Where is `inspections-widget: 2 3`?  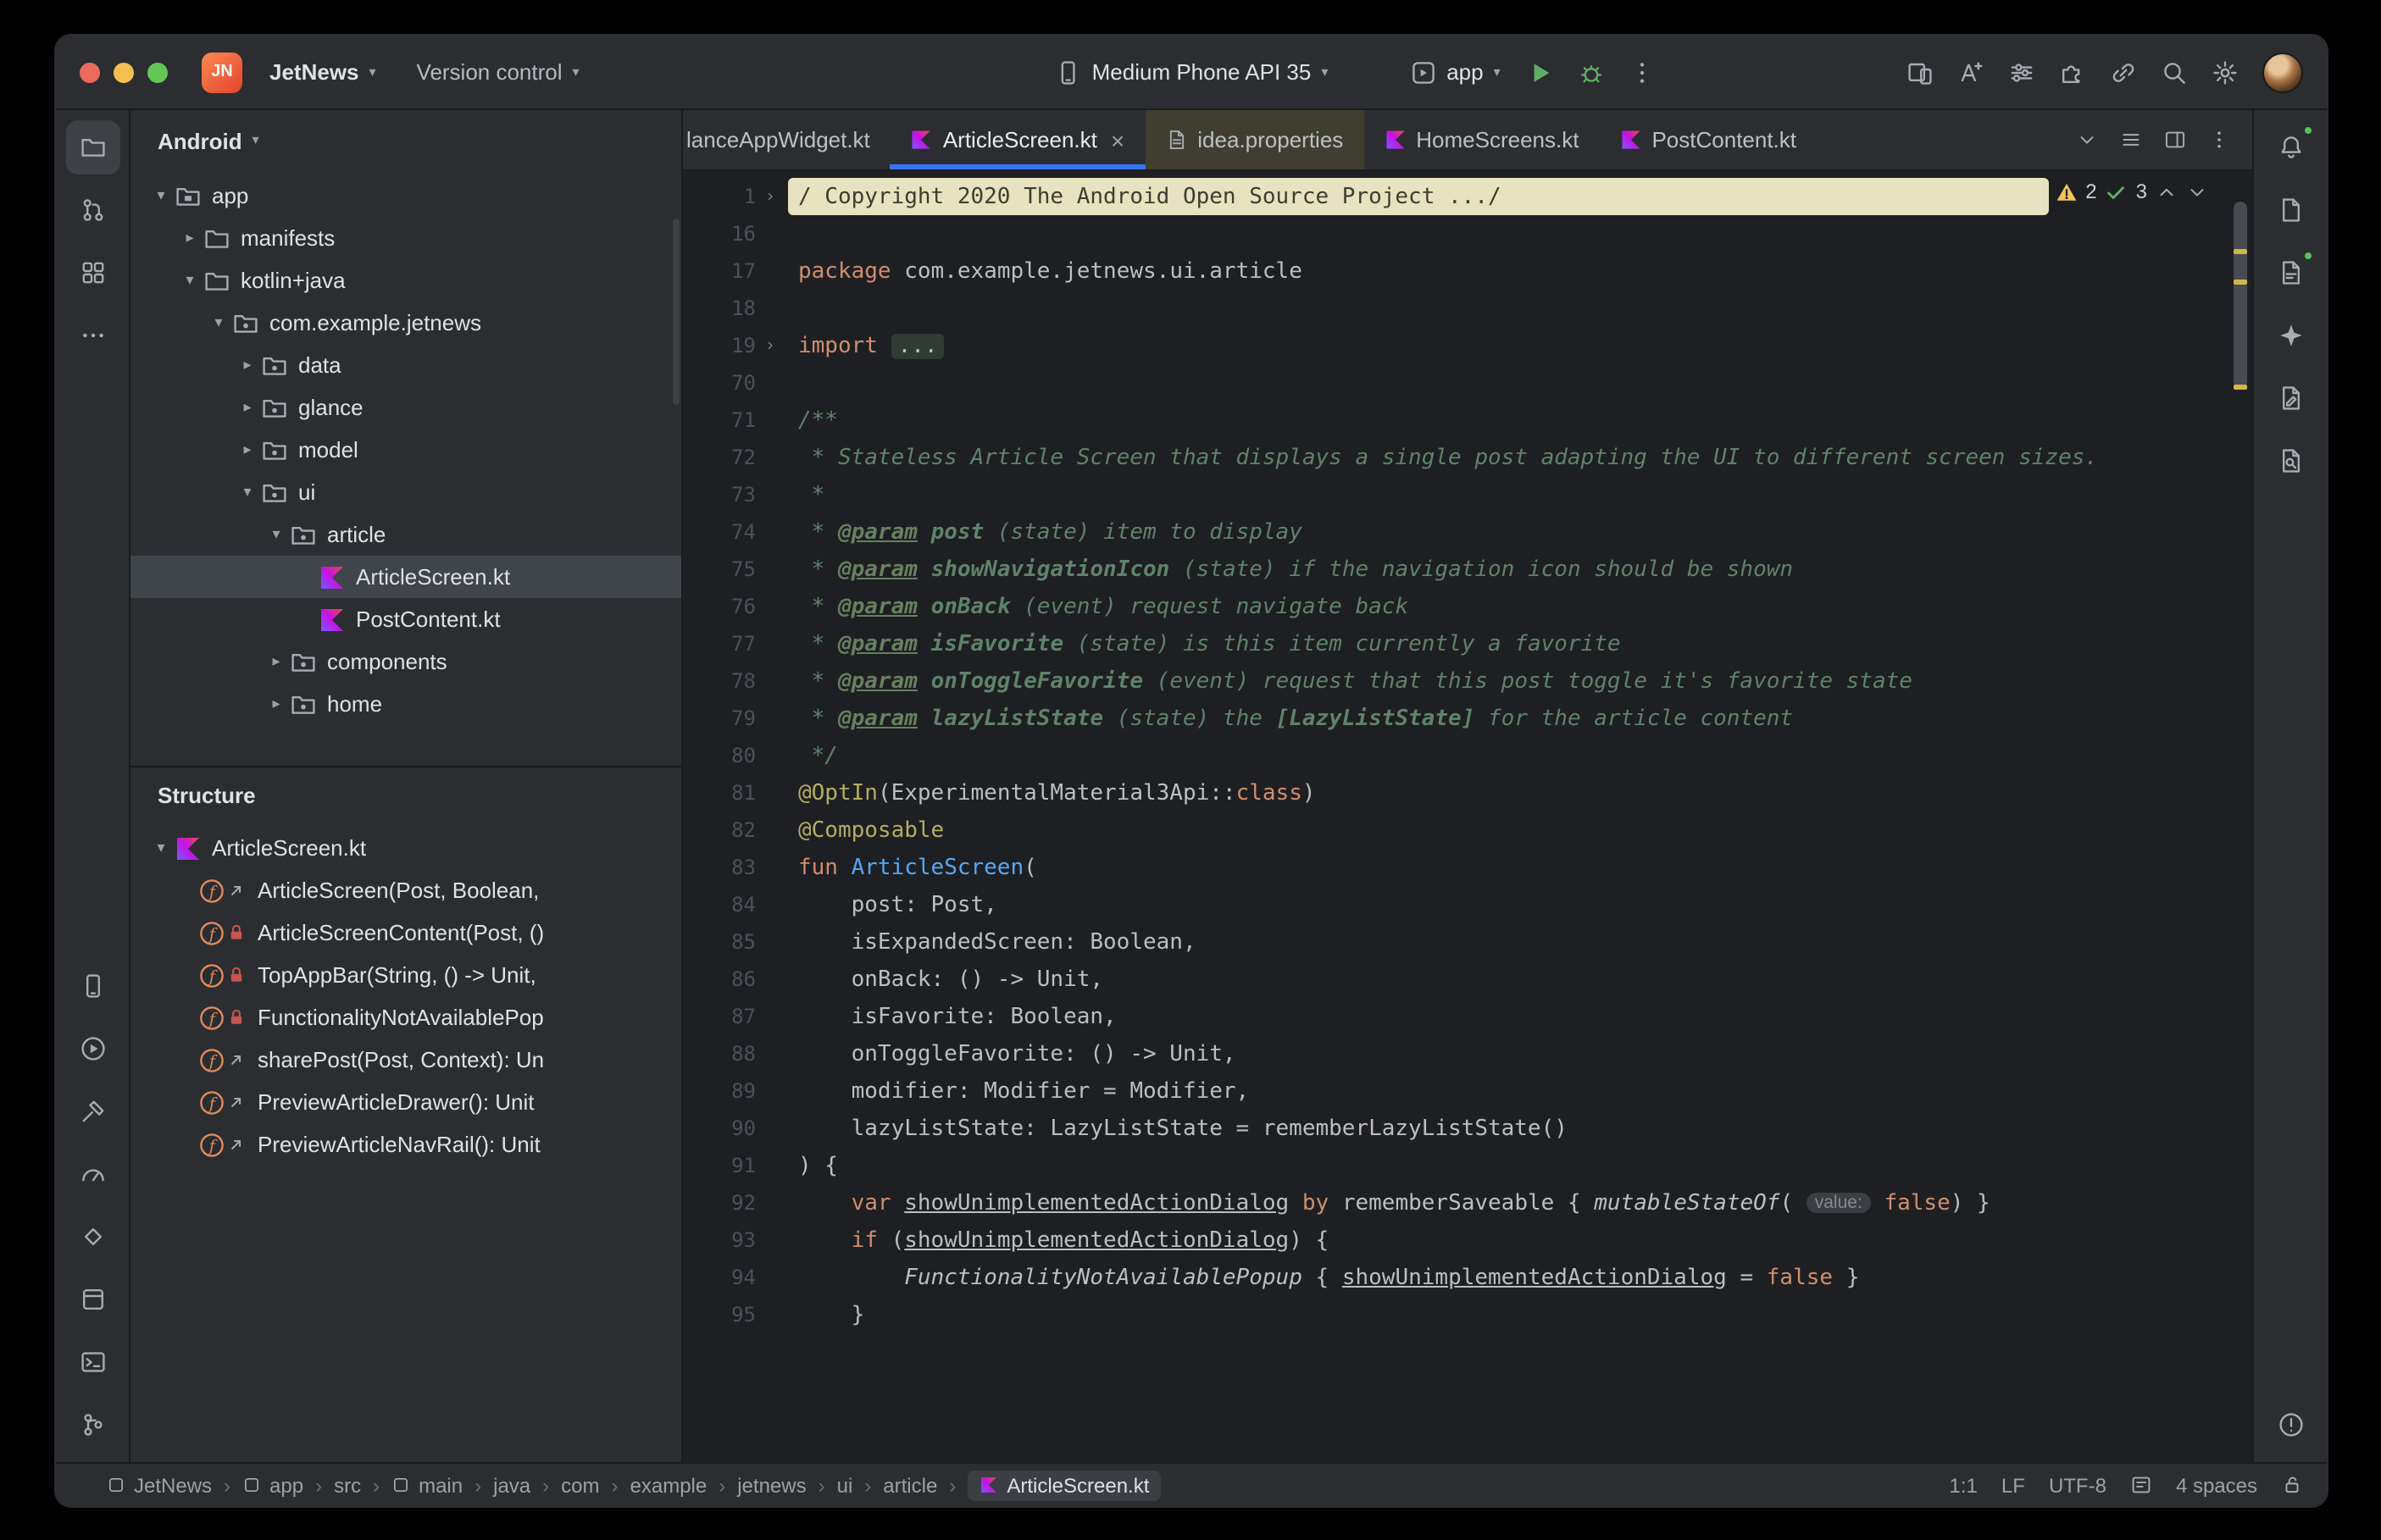 inspections-widget: 2 3 is located at coordinates (2131, 191).